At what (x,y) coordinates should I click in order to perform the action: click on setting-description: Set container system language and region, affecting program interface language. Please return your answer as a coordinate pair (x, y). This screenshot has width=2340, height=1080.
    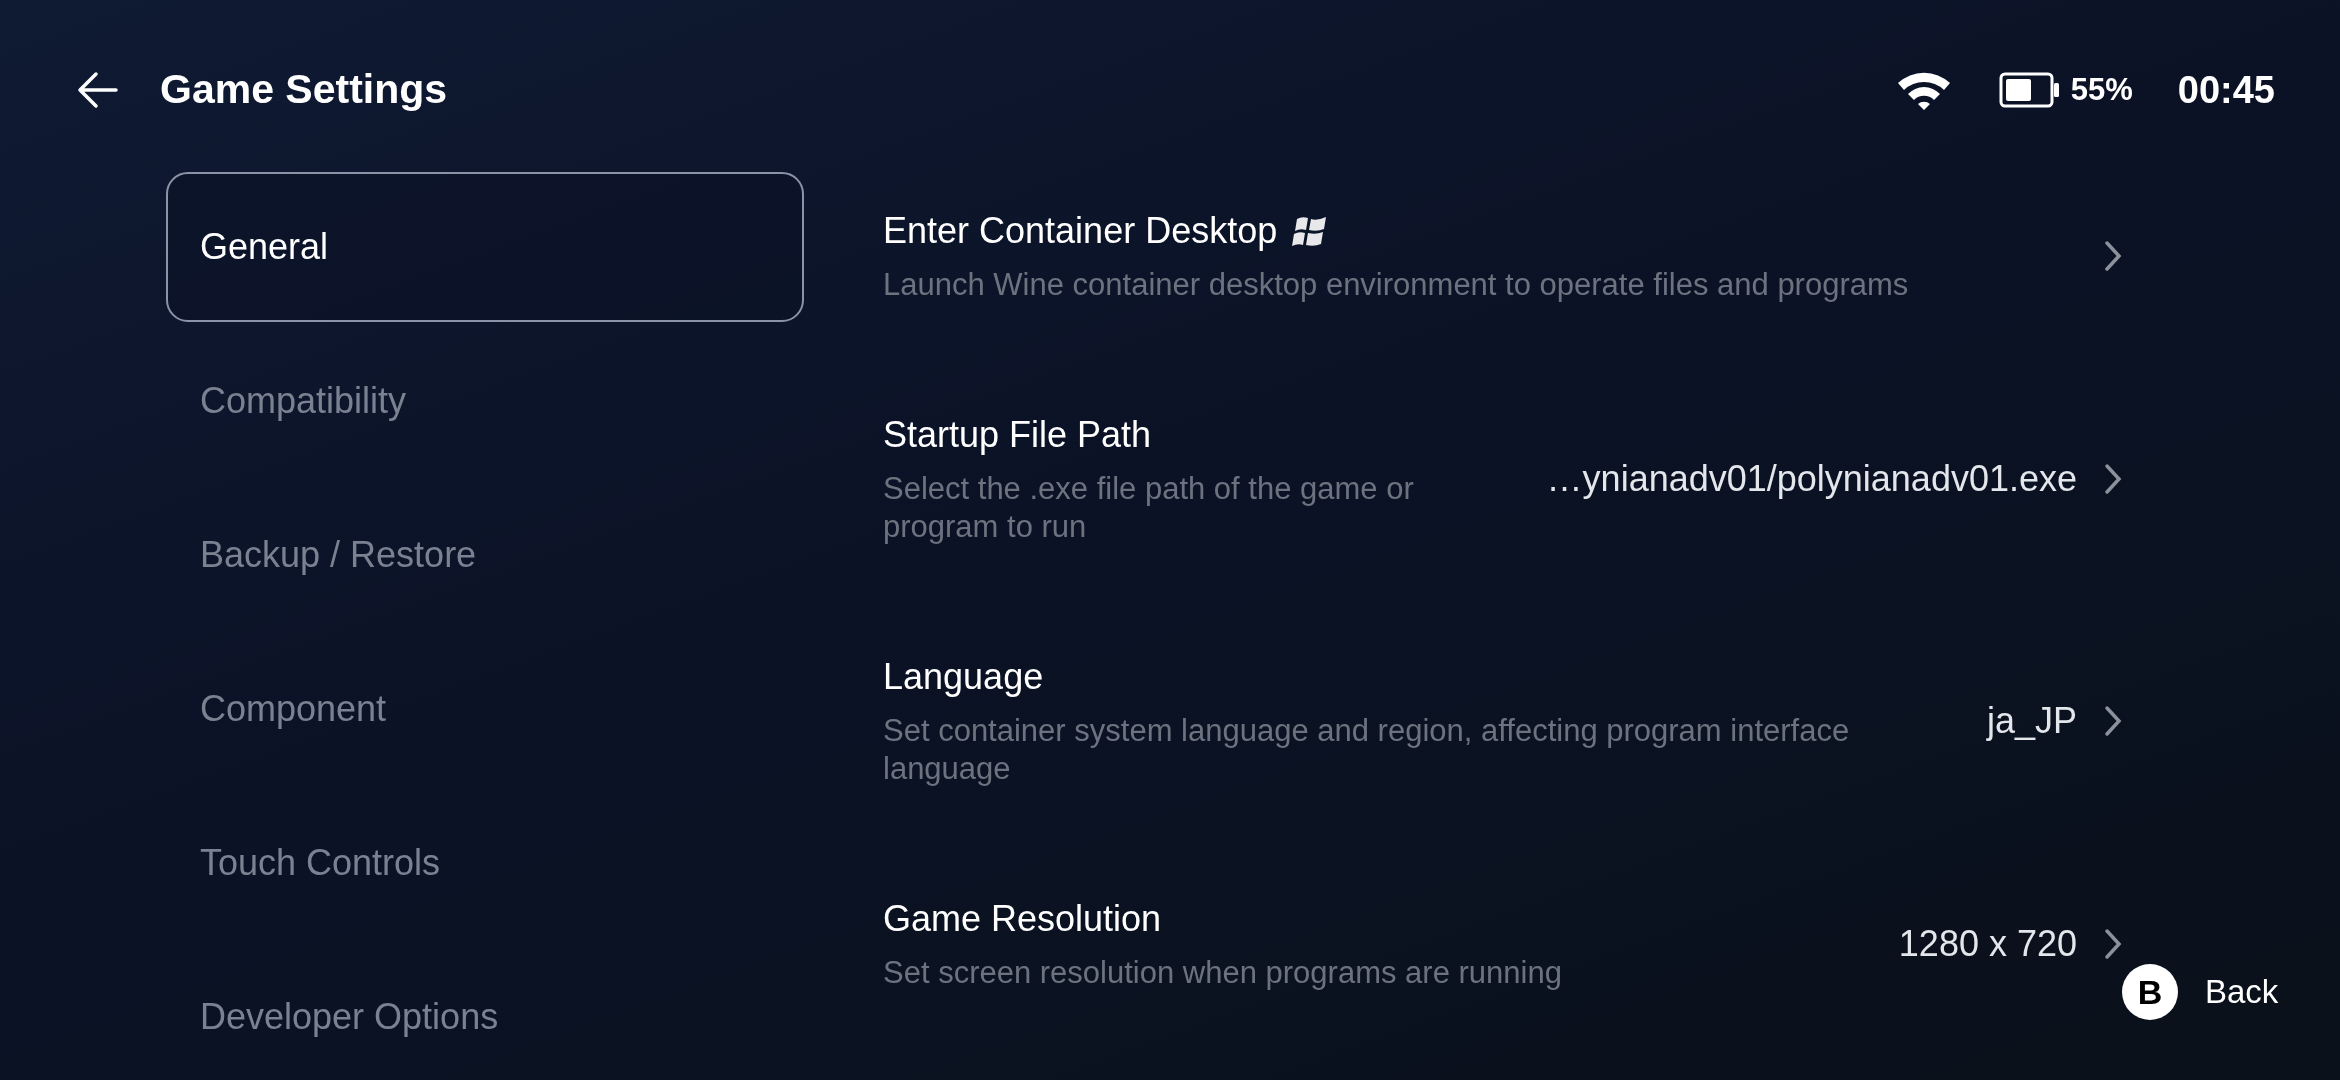
    Looking at the image, I should click on (1367, 750).